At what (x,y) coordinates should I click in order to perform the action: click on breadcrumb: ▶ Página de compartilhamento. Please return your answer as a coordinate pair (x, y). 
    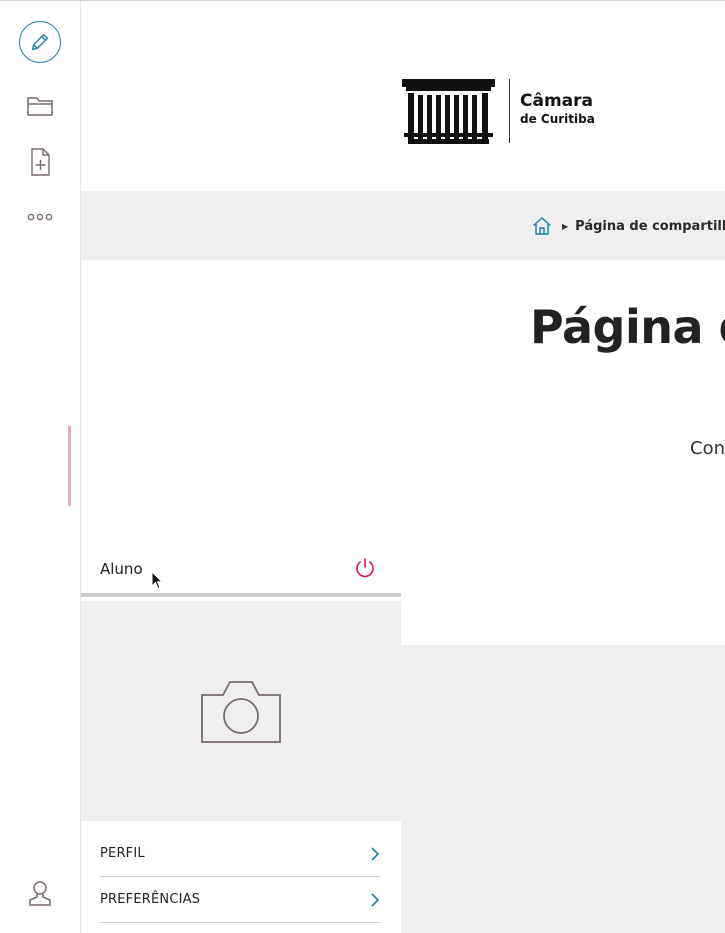
    Looking at the image, I should click on (628, 226).